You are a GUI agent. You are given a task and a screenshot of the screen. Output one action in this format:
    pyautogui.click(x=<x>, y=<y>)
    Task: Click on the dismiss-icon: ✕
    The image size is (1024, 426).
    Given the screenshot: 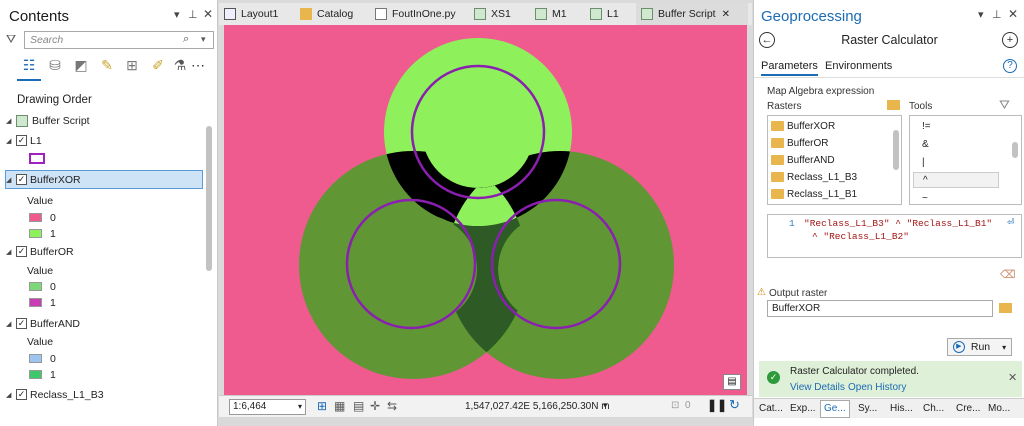 What is the action you would take?
    pyautogui.click(x=1012, y=377)
    